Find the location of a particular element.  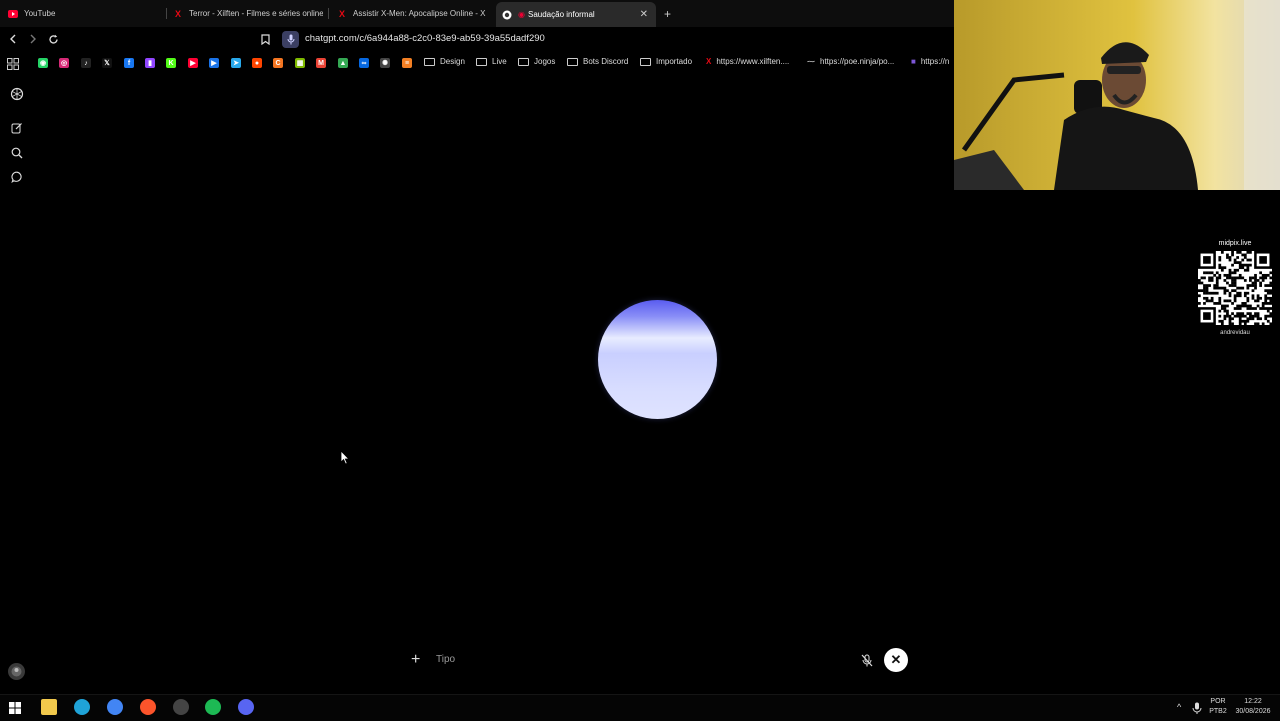

discord-icon is located at coordinates (246, 707).